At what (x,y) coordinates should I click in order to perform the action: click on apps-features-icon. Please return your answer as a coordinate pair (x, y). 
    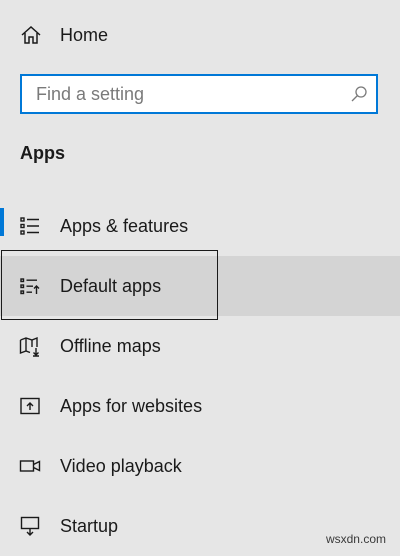
    Looking at the image, I should click on (30, 226).